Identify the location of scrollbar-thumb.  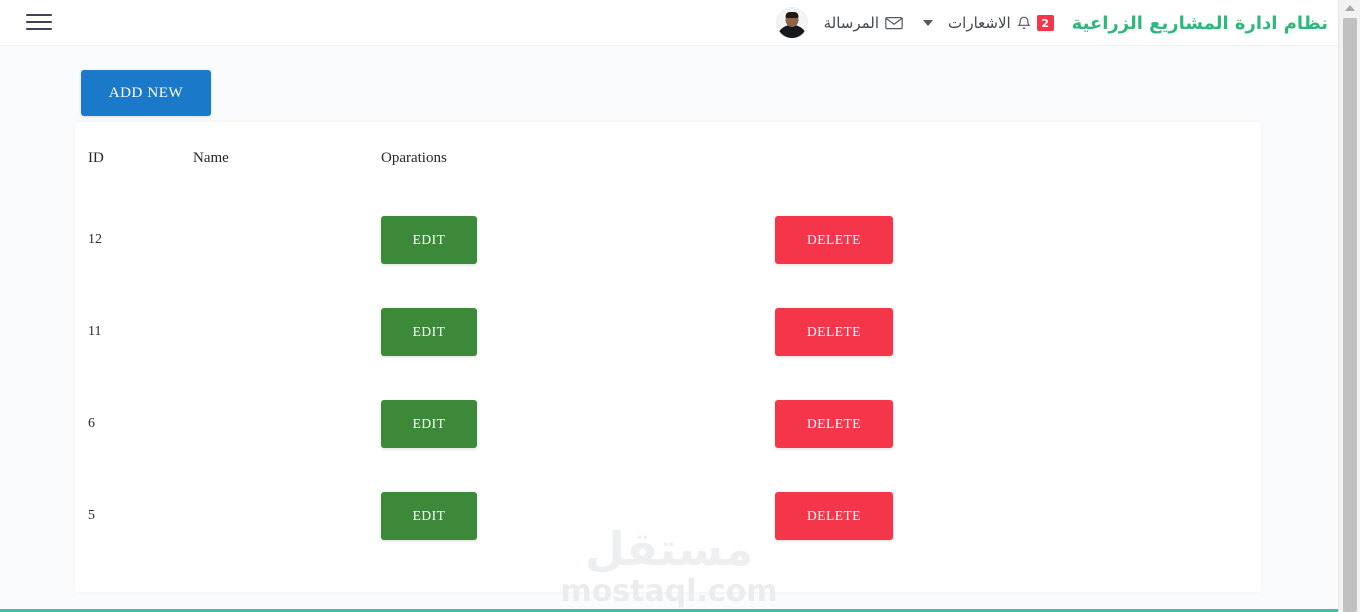
(1350, 315).